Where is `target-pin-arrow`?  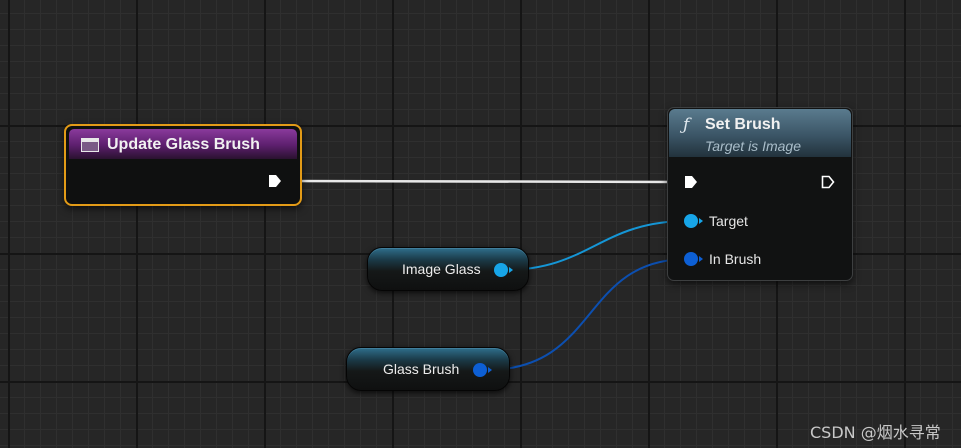 target-pin-arrow is located at coordinates (701, 221).